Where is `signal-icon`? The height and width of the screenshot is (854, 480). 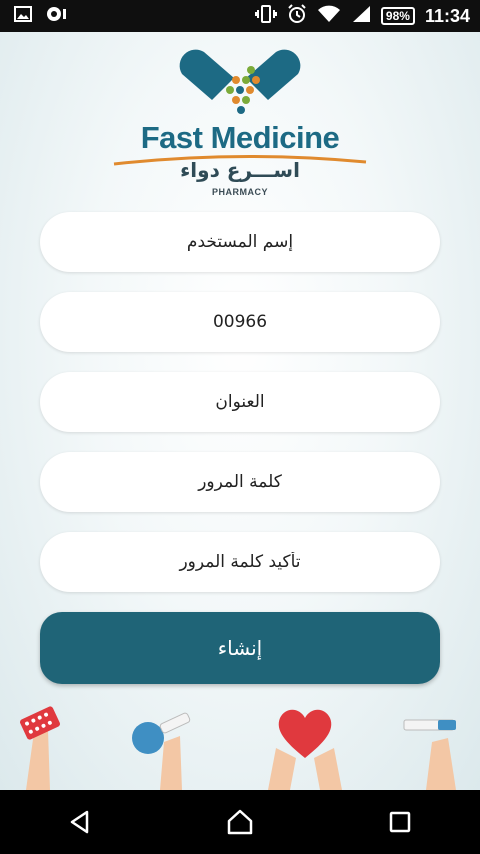 signal-icon is located at coordinates (361, 16).